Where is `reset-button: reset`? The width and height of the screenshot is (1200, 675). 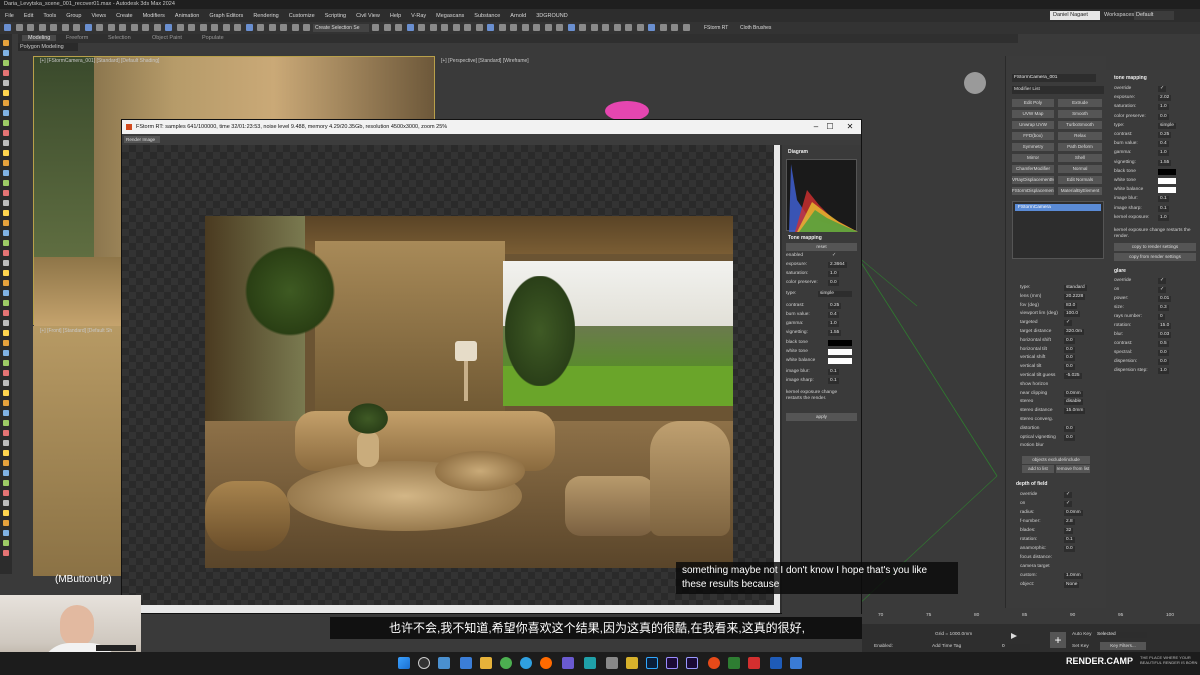
reset-button: reset is located at coordinates (821, 247).